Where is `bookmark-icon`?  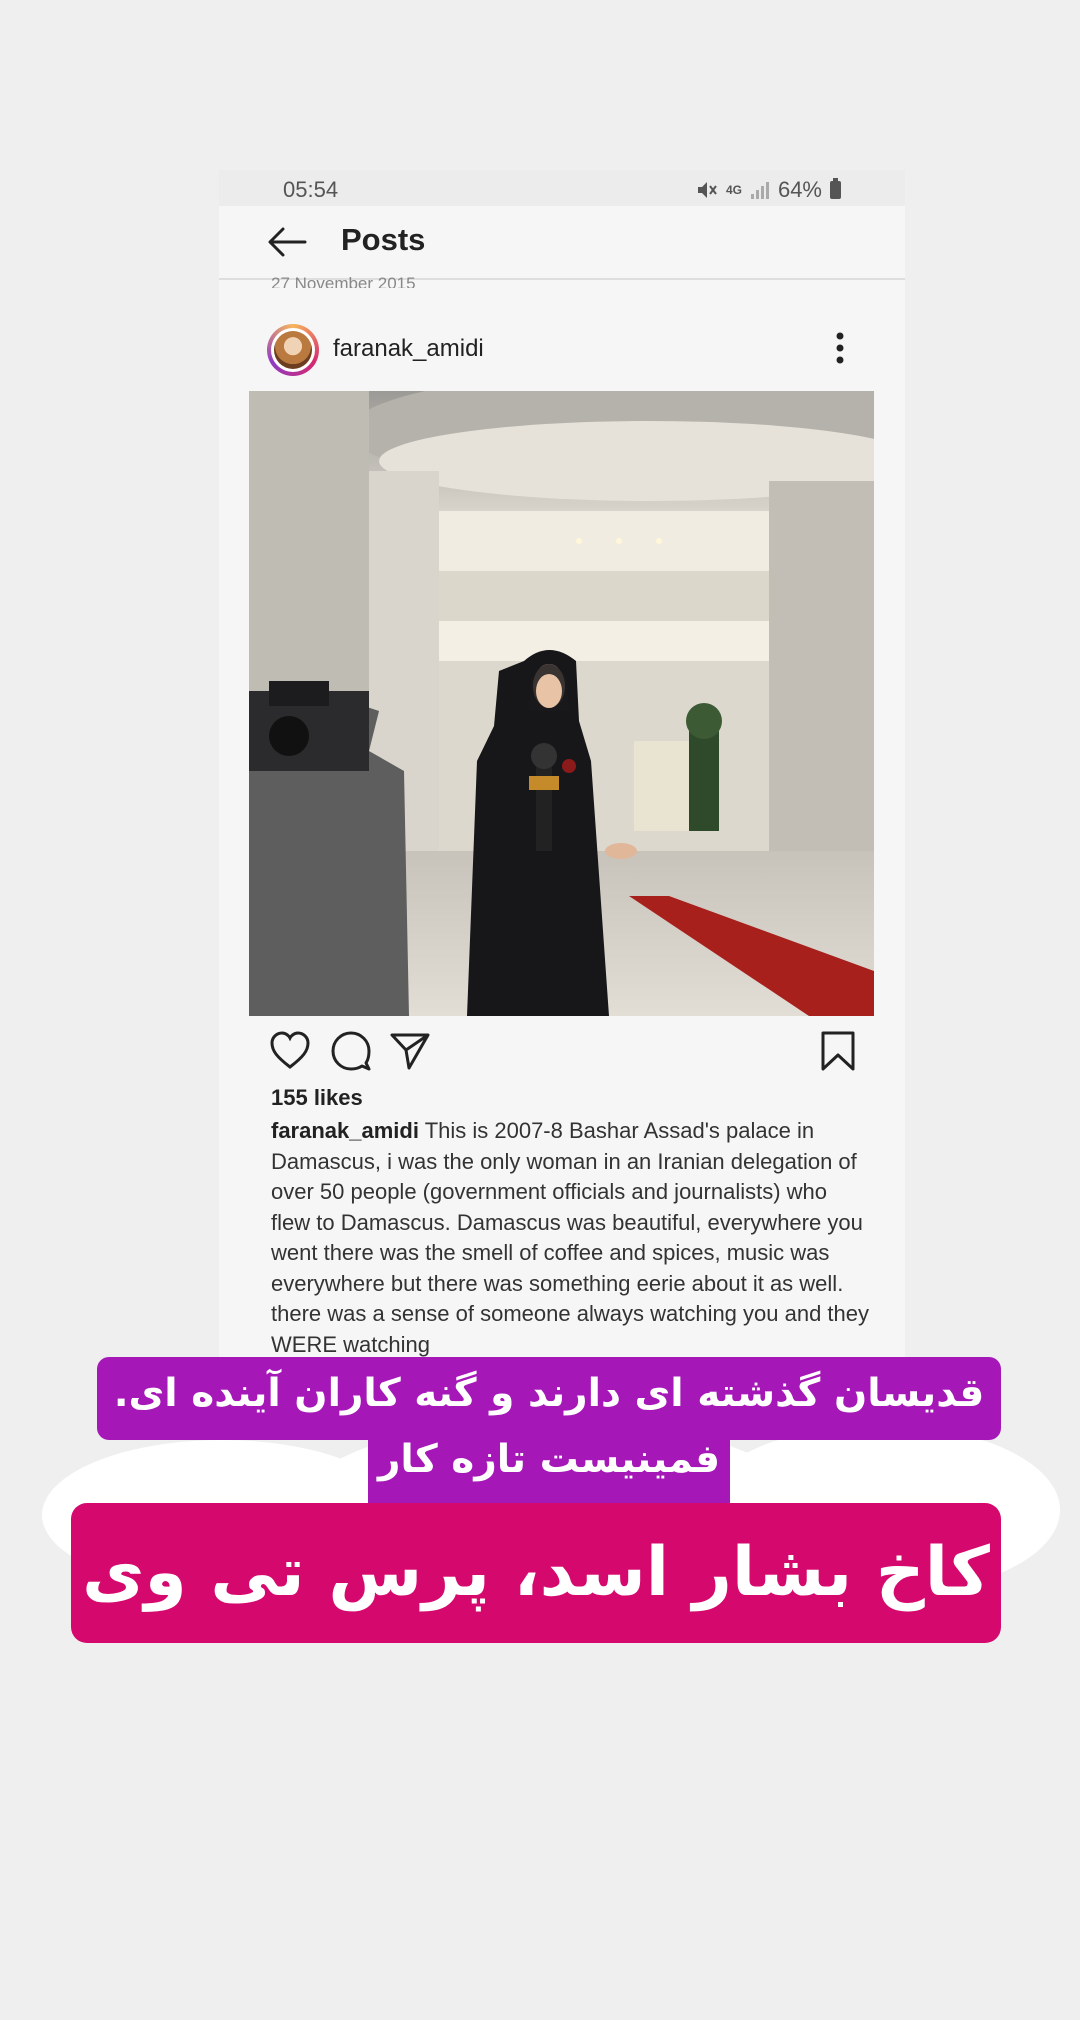
bookmark-icon is located at coordinates (838, 1051).